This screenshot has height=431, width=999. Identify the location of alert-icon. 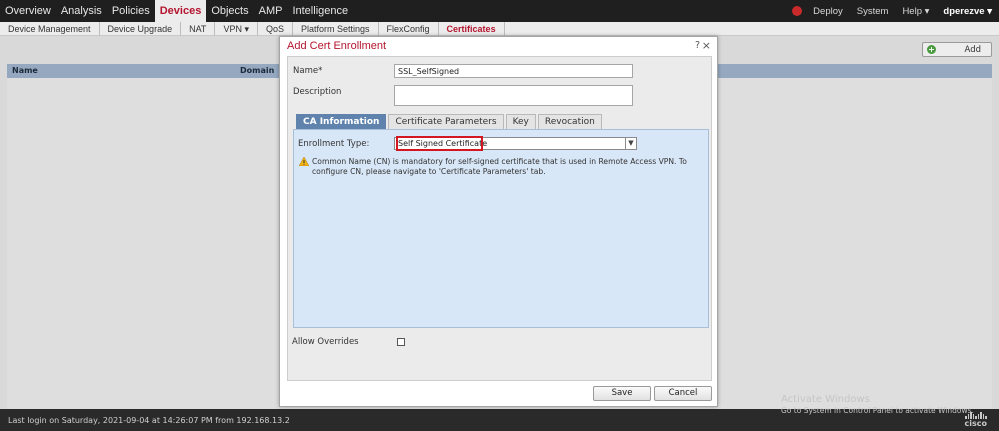
(797, 11).